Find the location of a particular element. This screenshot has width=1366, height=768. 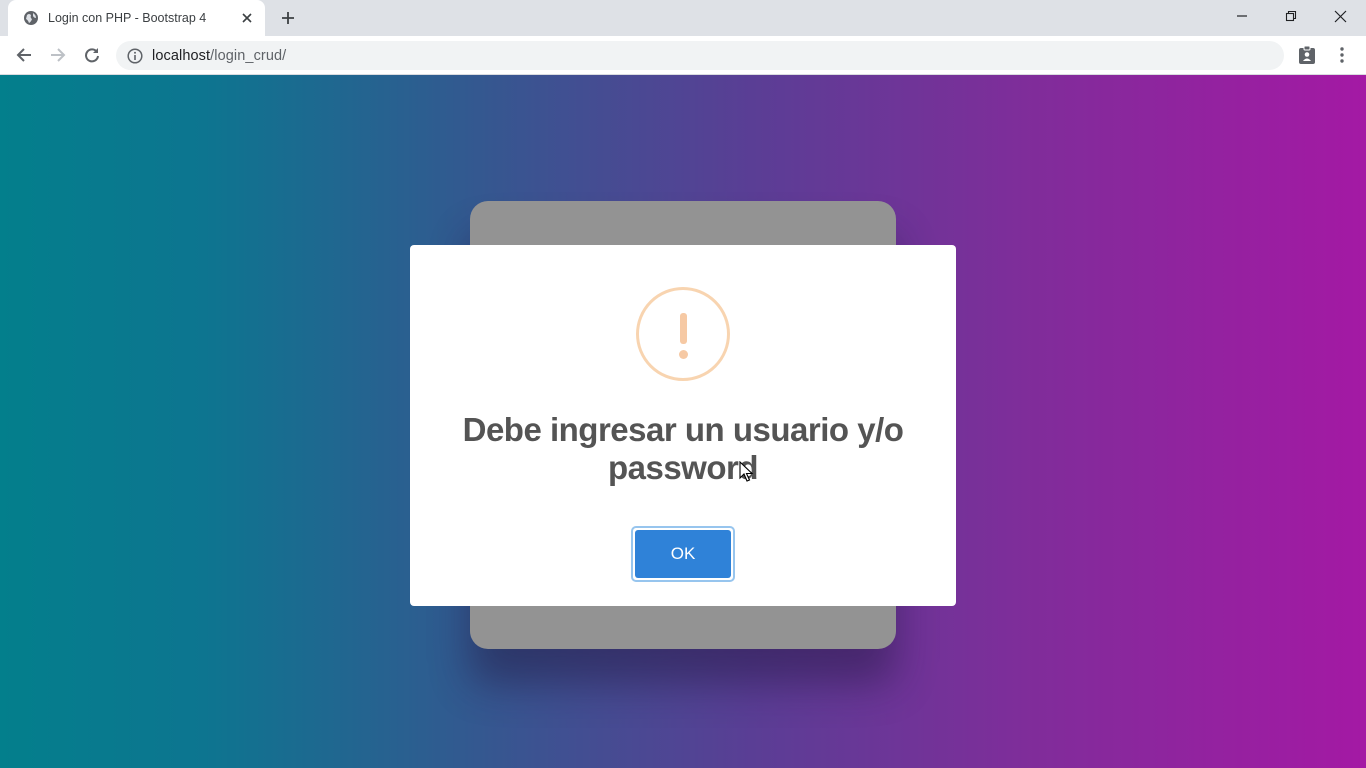

url-path: /login_crud/ is located at coordinates (248, 55).